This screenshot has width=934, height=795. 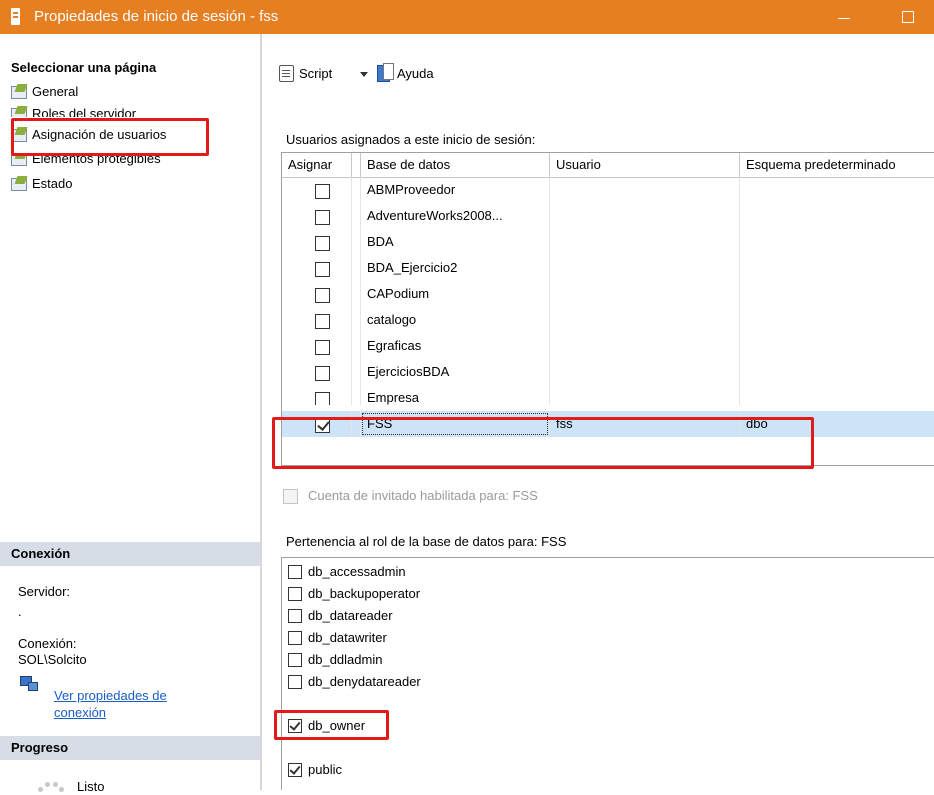 I want to click on guest-account-label: Cuenta de invitado habilitada para: FSS, so click(x=423, y=495).